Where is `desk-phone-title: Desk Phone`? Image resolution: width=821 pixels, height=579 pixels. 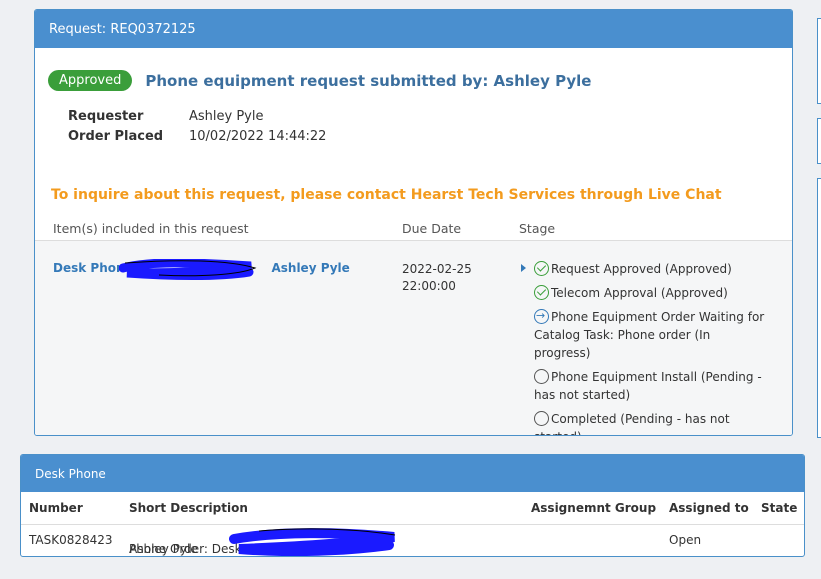 desk-phone-title: Desk Phone is located at coordinates (70, 473).